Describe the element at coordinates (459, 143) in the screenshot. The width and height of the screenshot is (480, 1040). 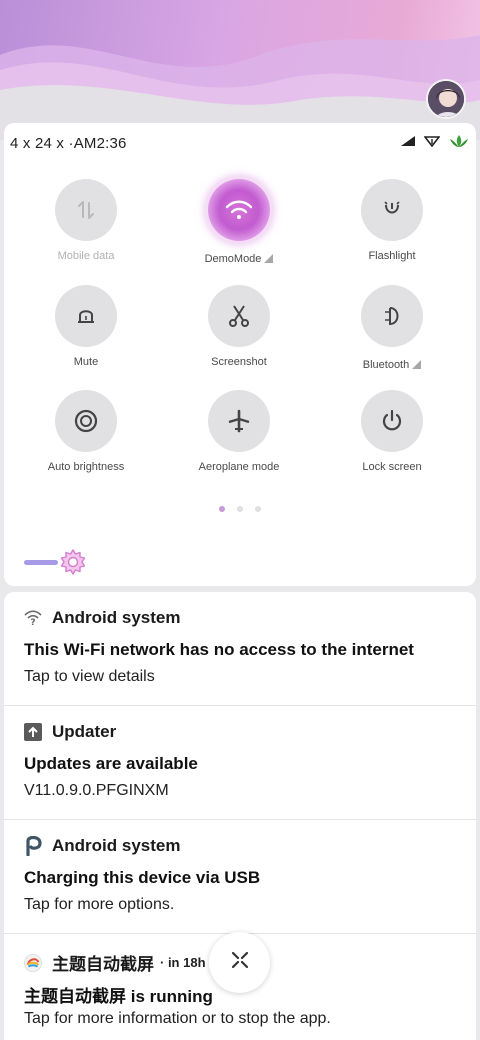
I see `lotus-icon` at that location.